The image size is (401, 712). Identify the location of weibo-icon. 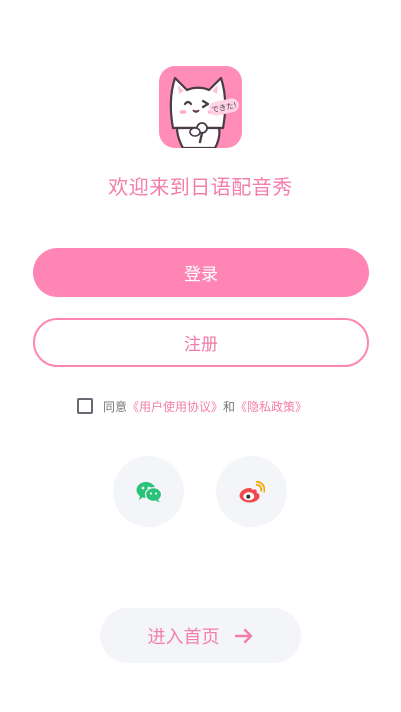
(252, 491).